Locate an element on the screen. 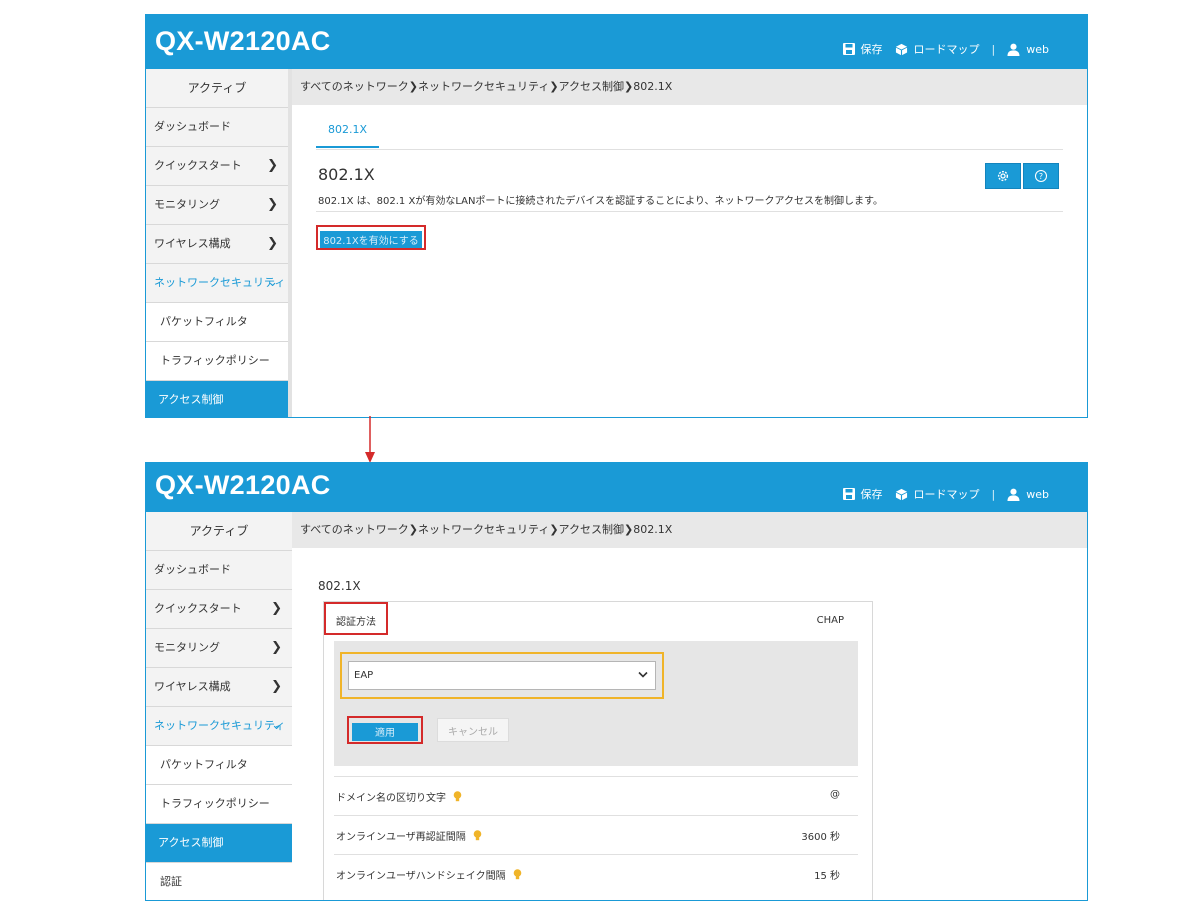  gear-icon is located at coordinates (1003, 176).